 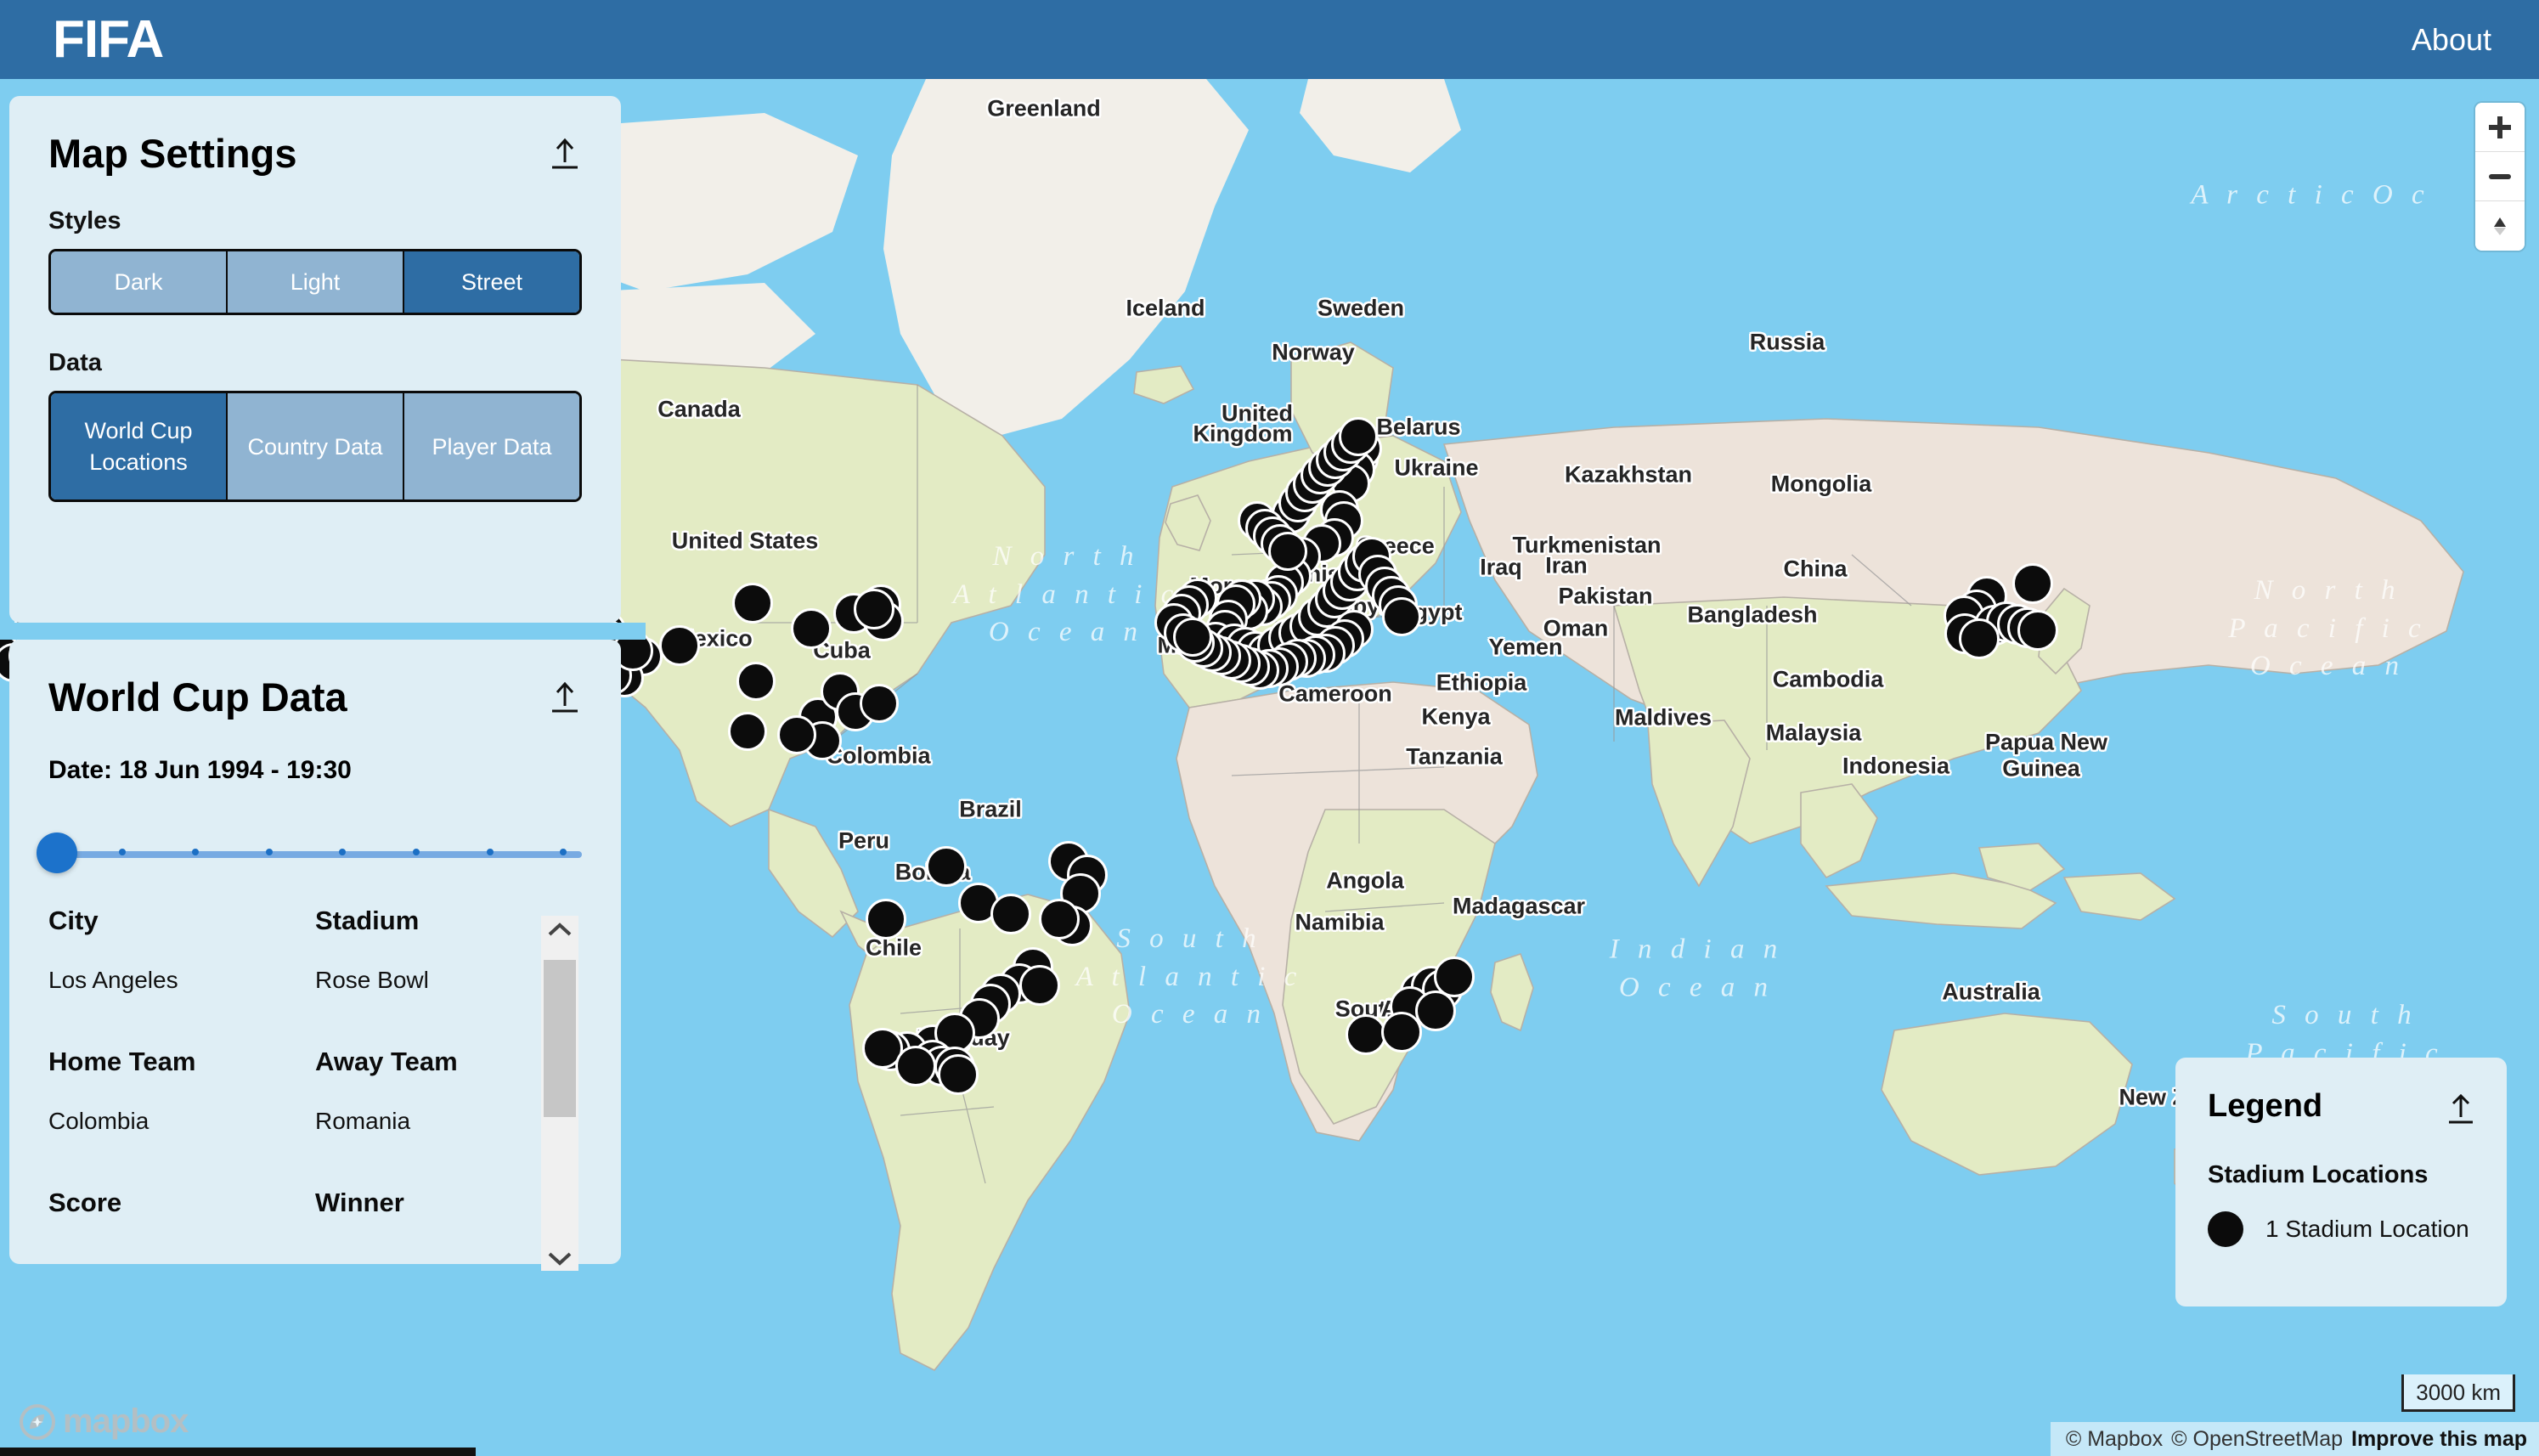 I want to click on scroll-down-arrow-icon, so click(x=560, y=1258).